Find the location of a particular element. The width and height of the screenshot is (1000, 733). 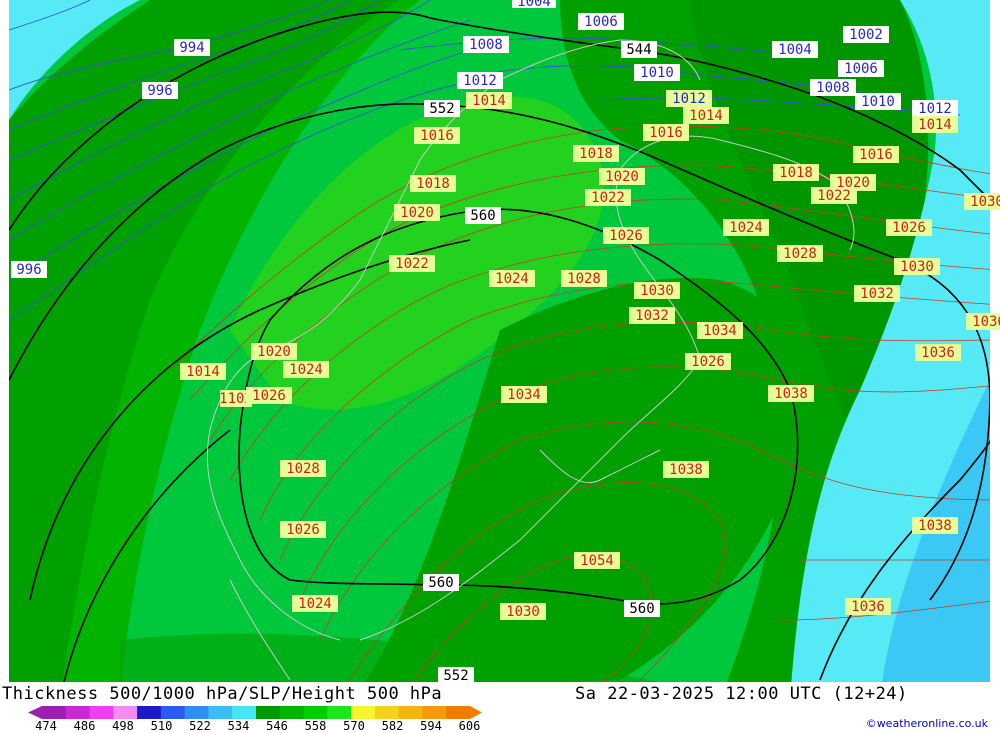

svg-text: 1008 is located at coordinates (486, 45).